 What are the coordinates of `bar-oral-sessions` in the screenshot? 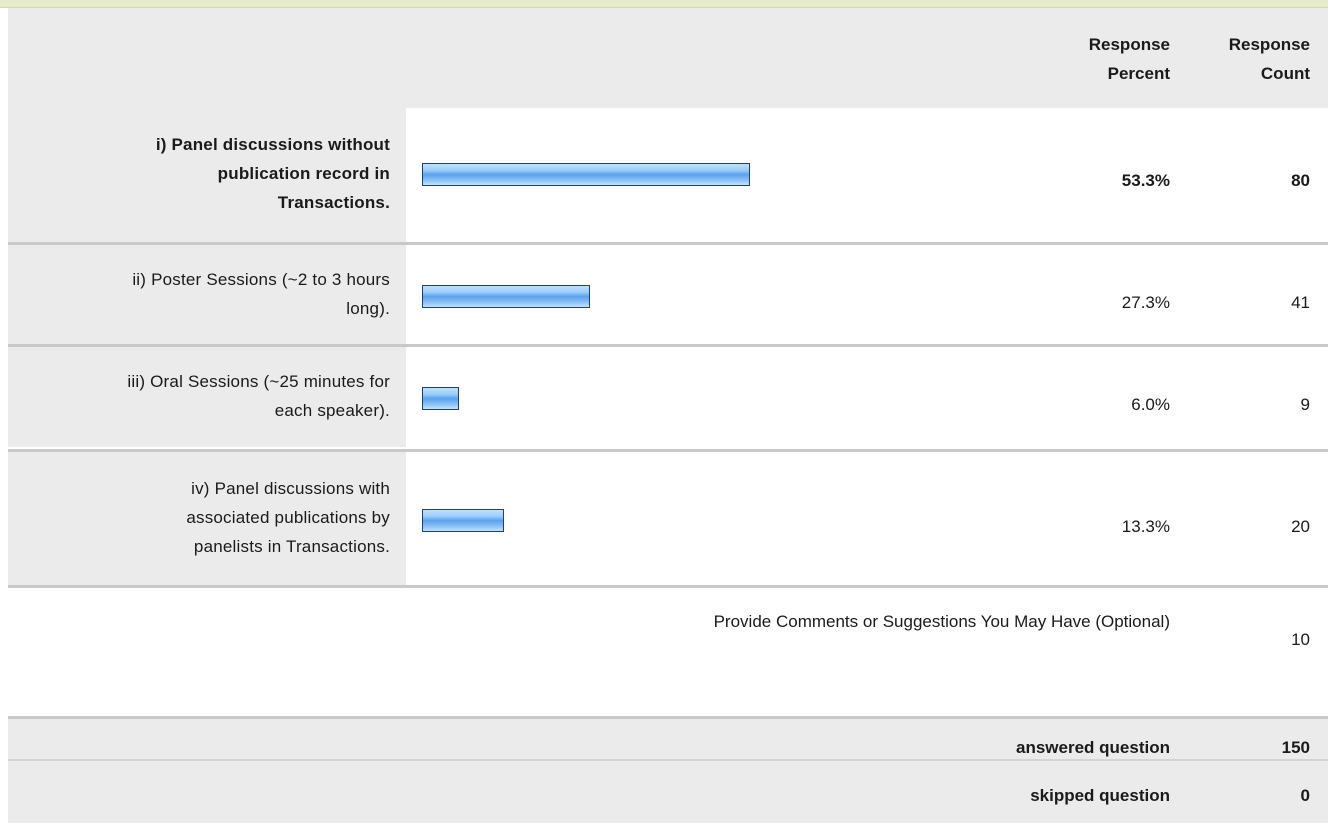 It's located at (440, 398).